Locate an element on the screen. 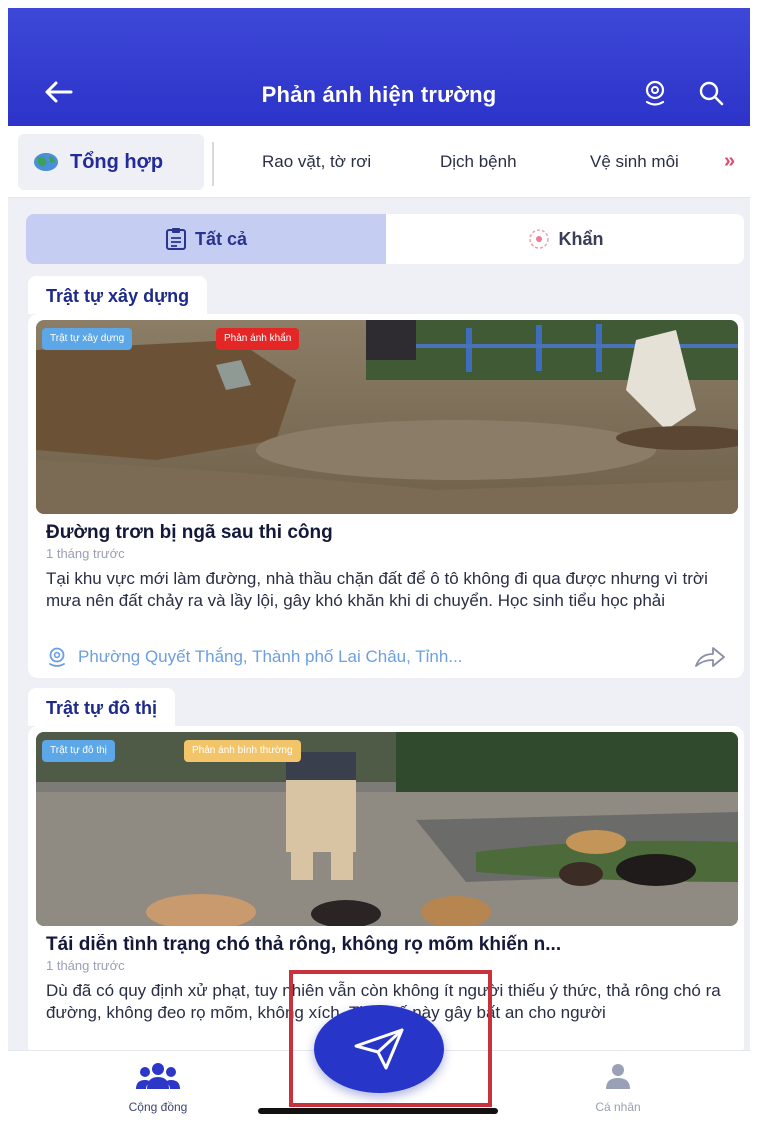 This screenshot has width=757, height=1123. search-button is located at coordinates (711, 93).